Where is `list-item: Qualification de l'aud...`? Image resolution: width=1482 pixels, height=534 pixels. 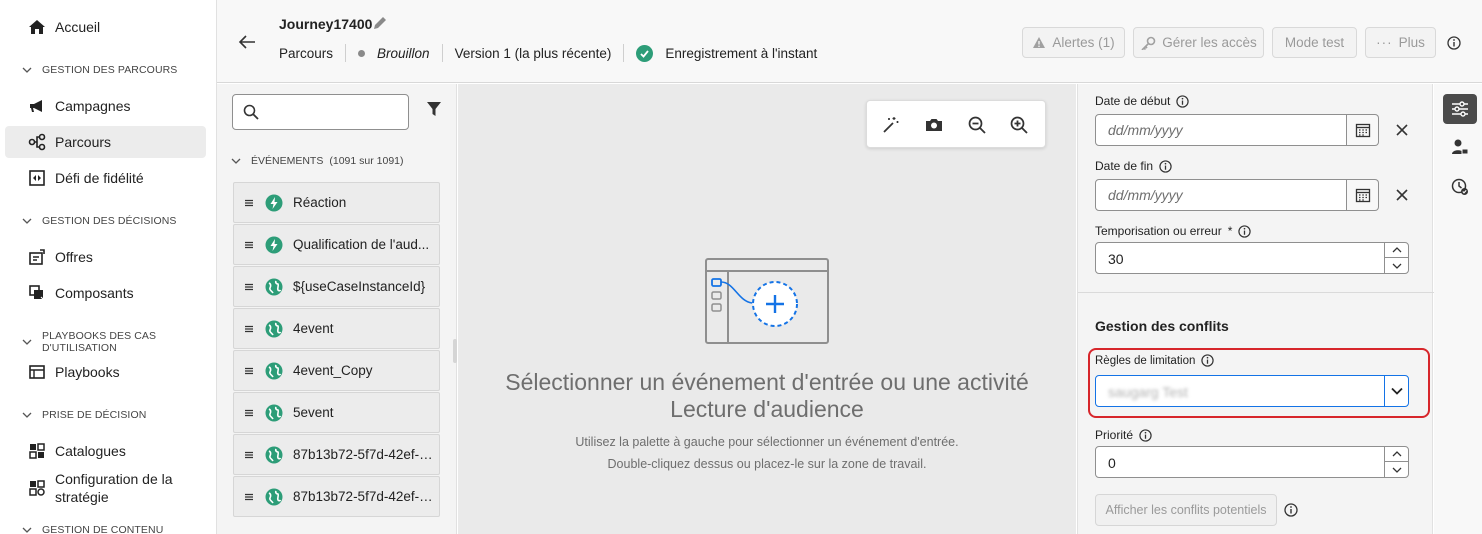
list-item: Qualification de l'aud... is located at coordinates (336, 244).